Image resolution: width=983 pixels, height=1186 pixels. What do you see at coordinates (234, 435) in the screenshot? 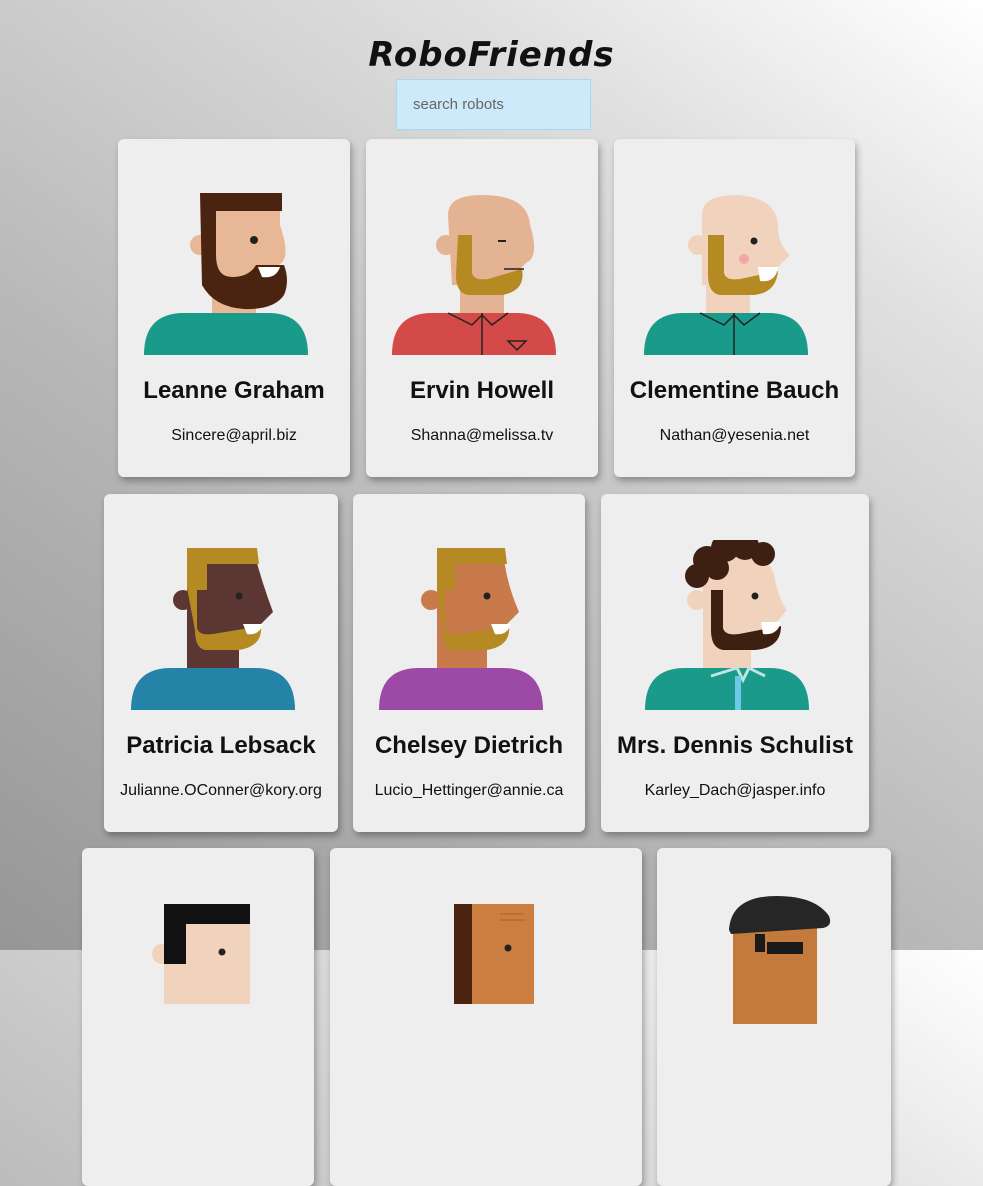
I see `robot-email: Sincere@april.biz` at bounding box center [234, 435].